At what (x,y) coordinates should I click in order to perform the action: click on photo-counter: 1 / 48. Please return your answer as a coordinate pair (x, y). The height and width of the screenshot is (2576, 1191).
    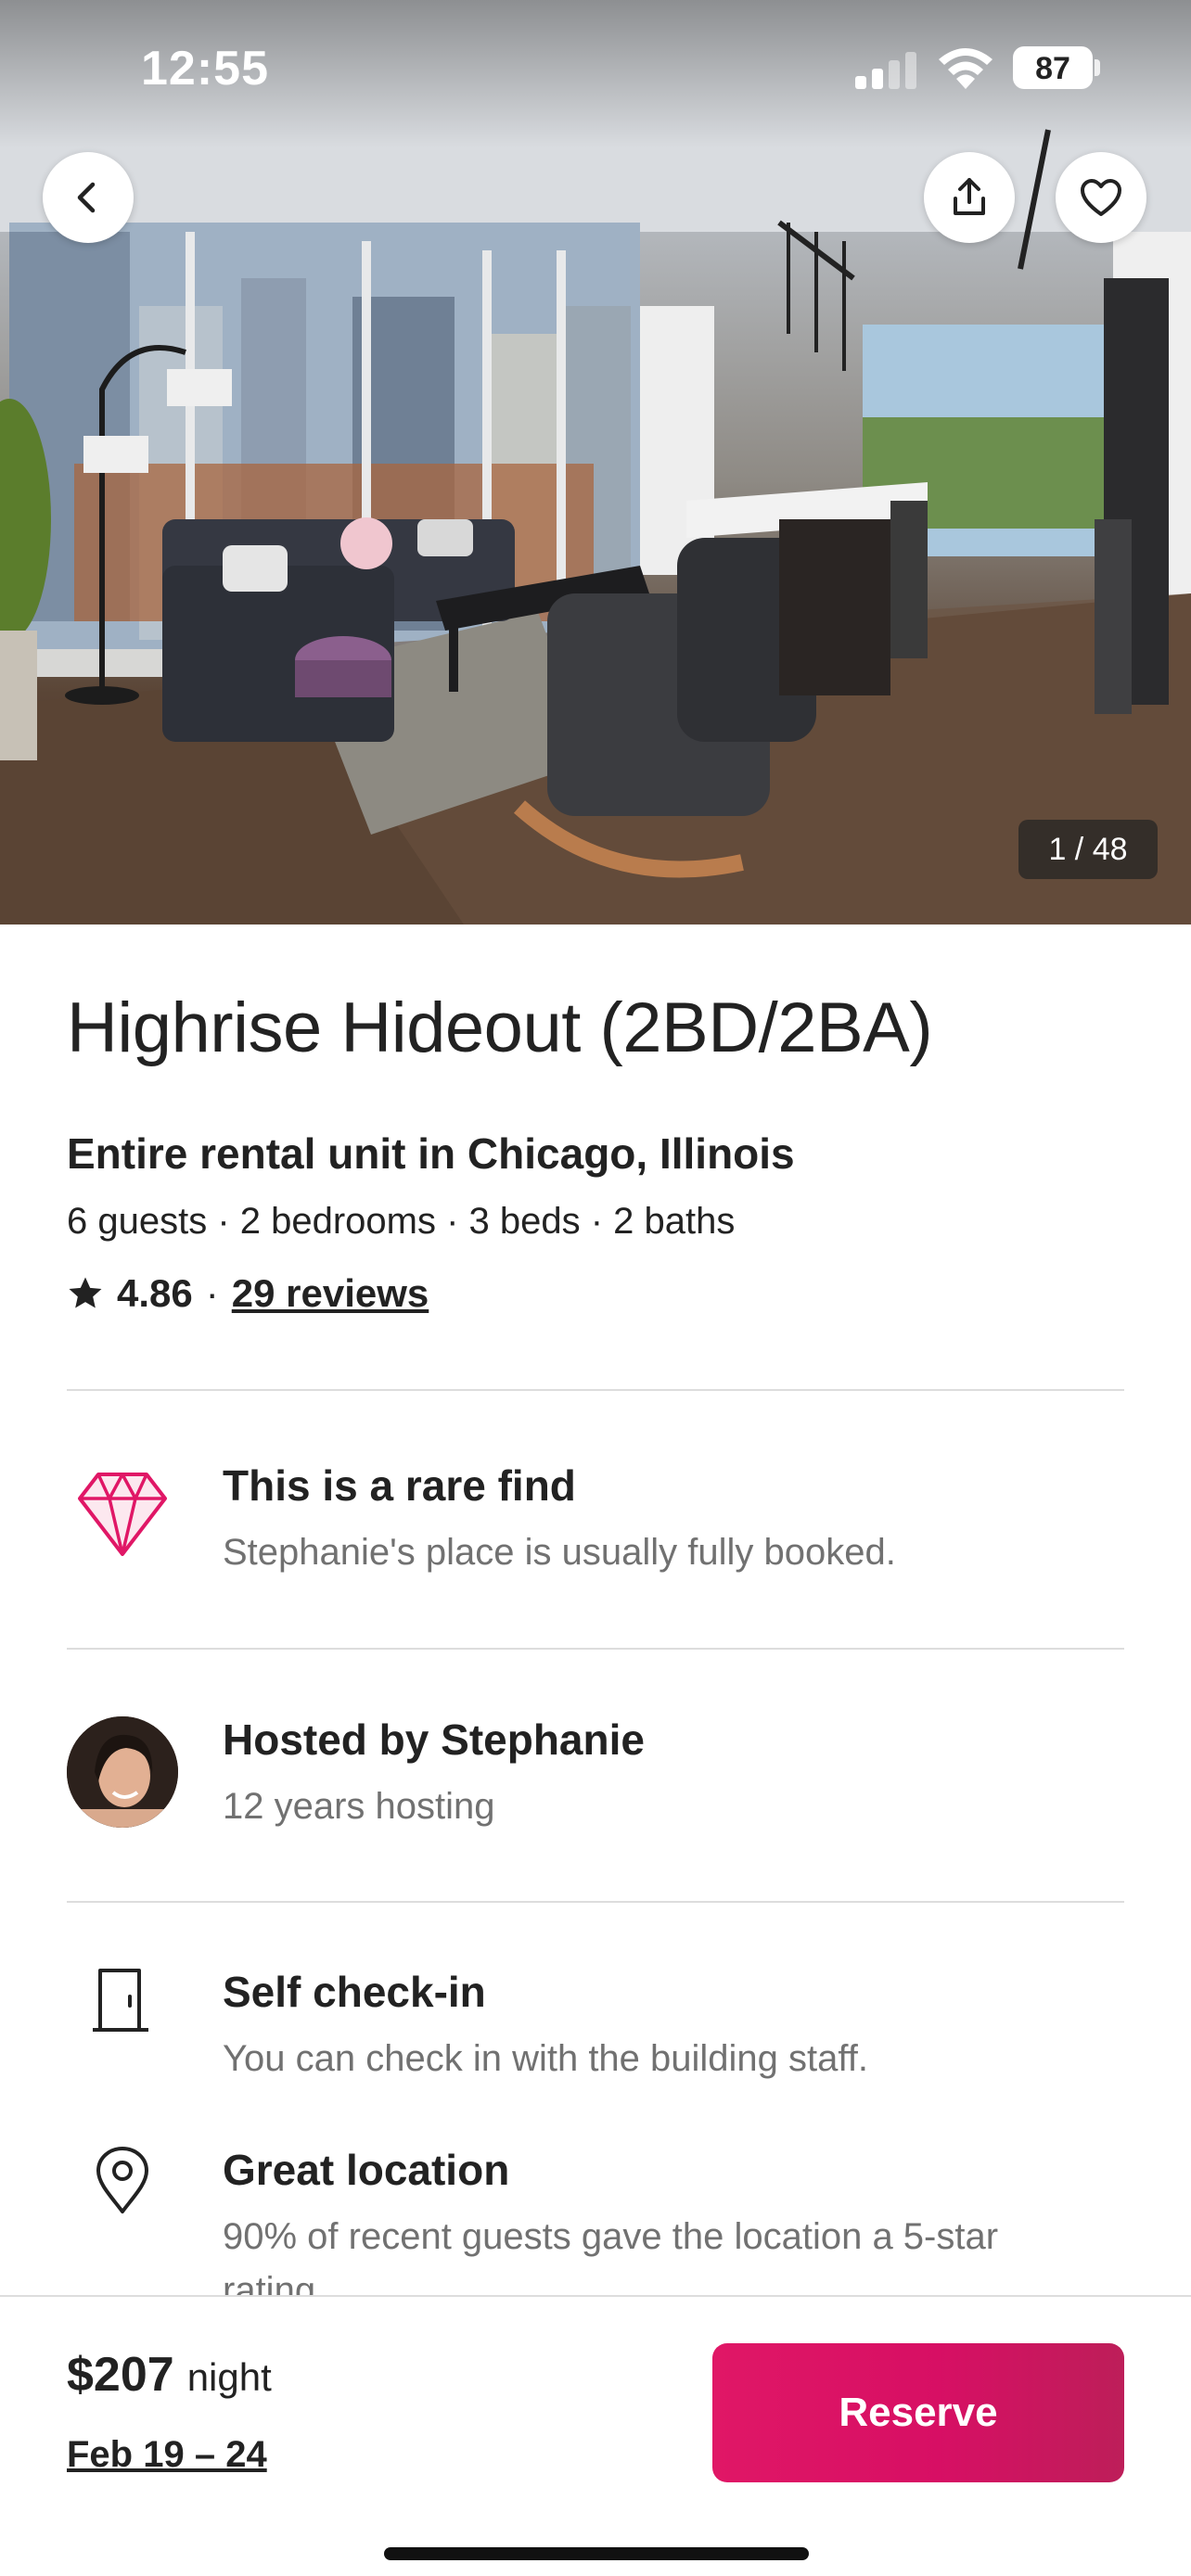
    Looking at the image, I should click on (1088, 850).